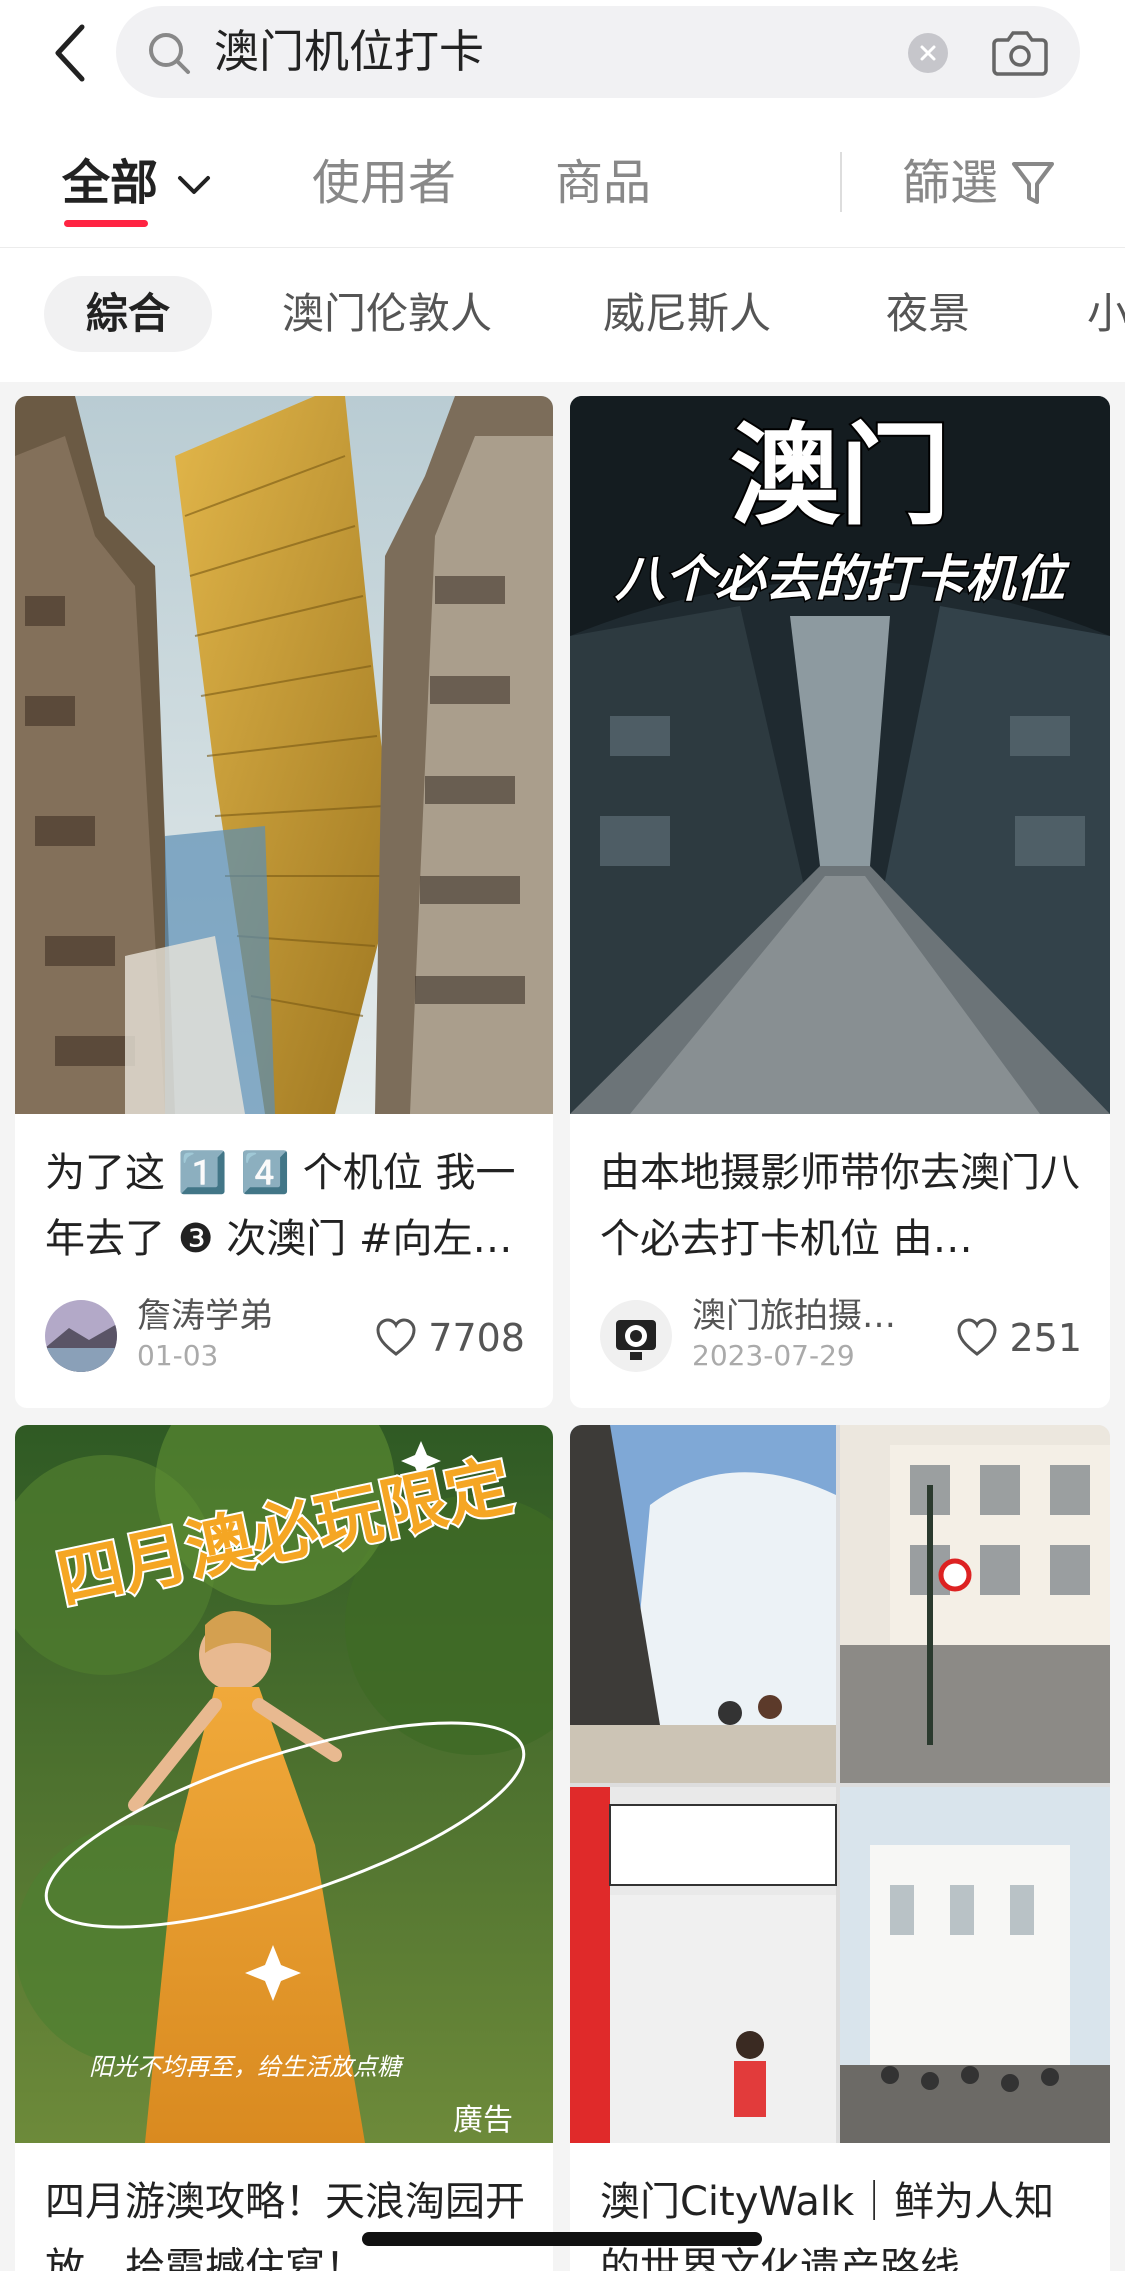 The height and width of the screenshot is (2271, 1125). I want to click on like-button: 251, so click(1018, 1338).